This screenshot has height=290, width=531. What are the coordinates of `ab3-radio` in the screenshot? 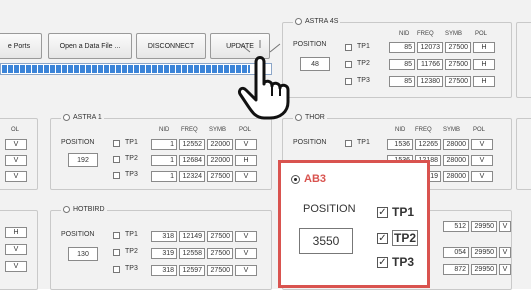 It's located at (295, 179).